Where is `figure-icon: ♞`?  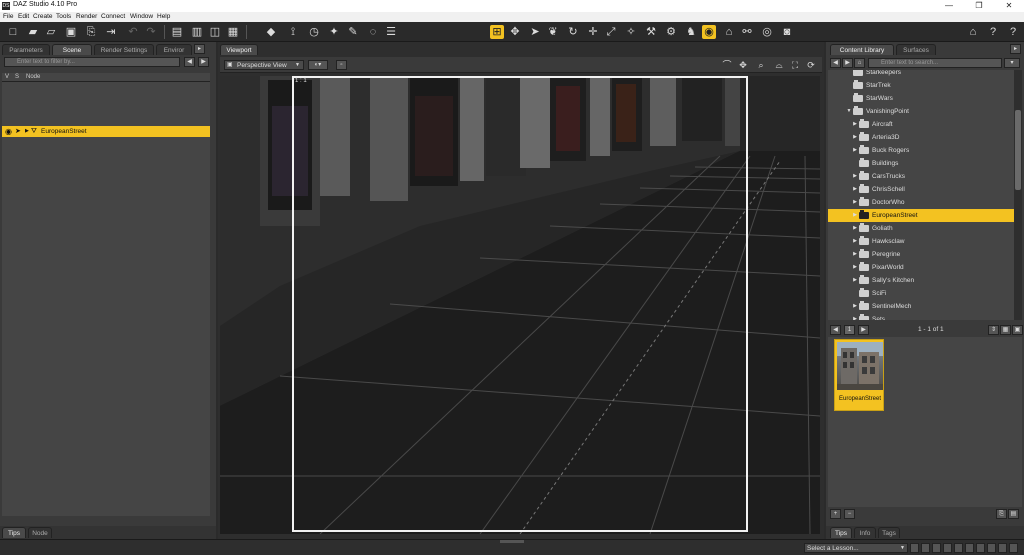 figure-icon: ♞ is located at coordinates (691, 32).